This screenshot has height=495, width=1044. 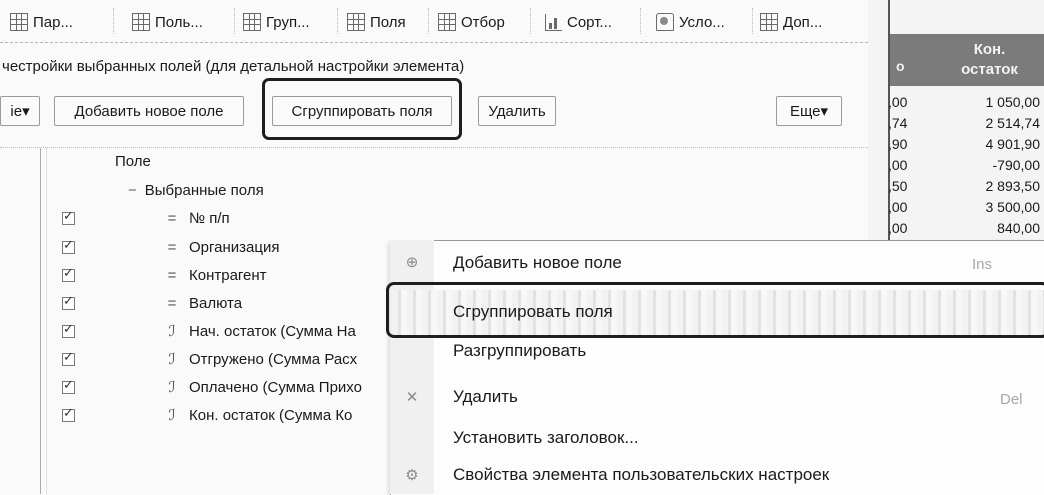 I want to click on tab-filter: Отбор, so click(x=471, y=22).